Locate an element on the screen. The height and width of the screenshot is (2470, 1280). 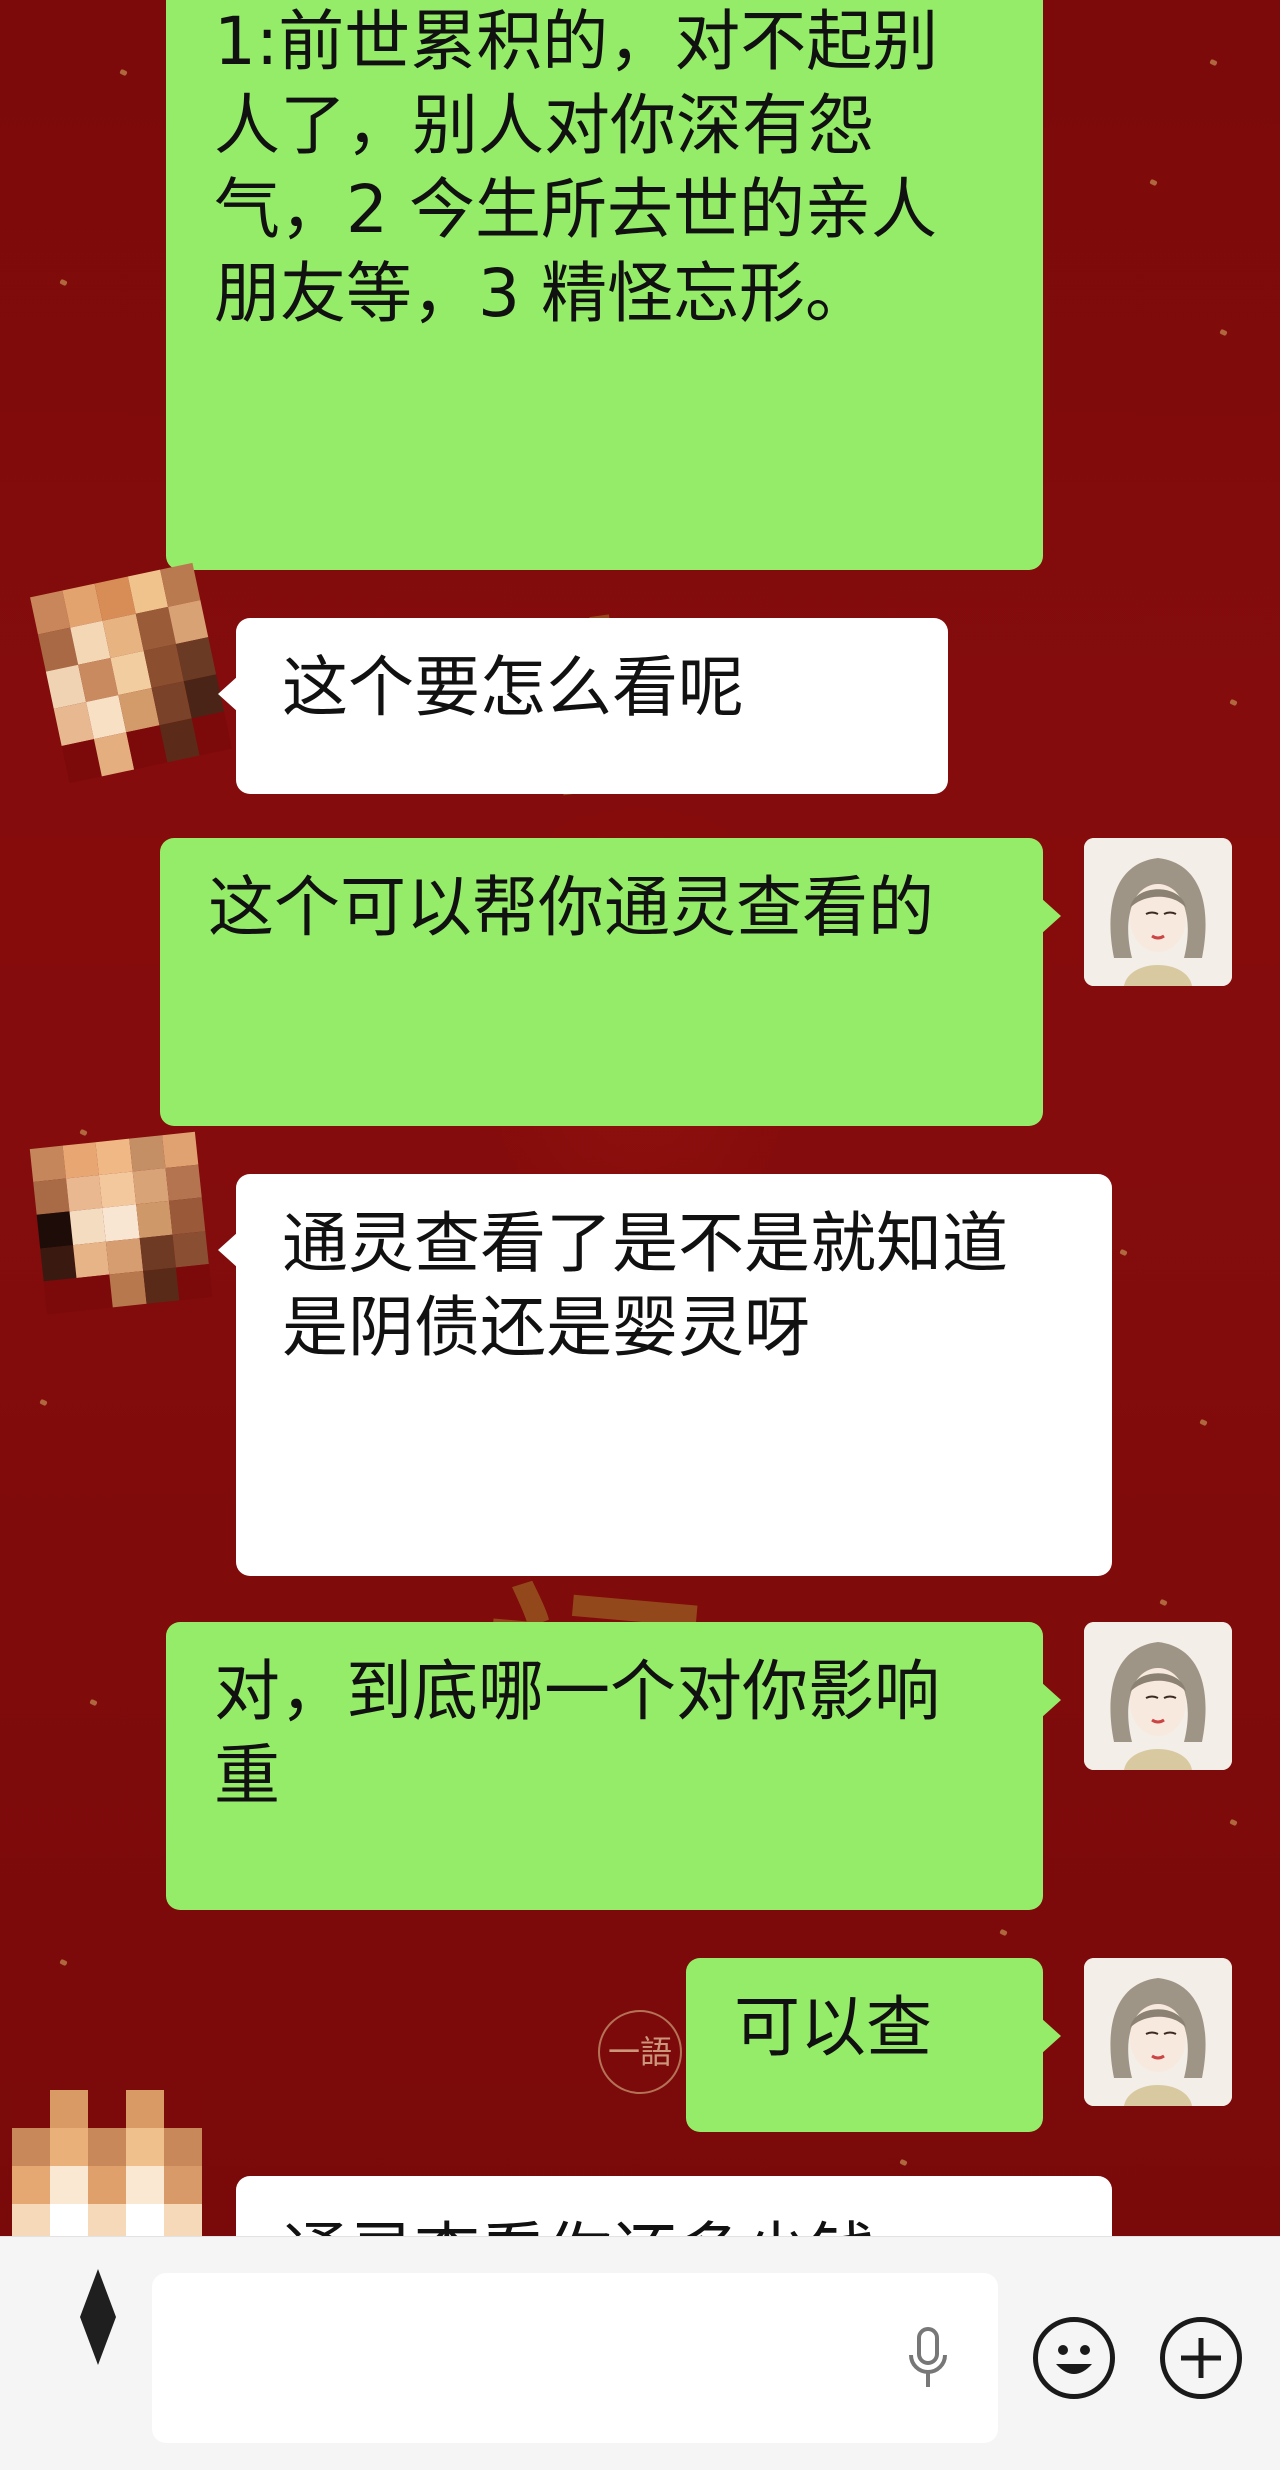
input-bar is located at coordinates (640, 2353).